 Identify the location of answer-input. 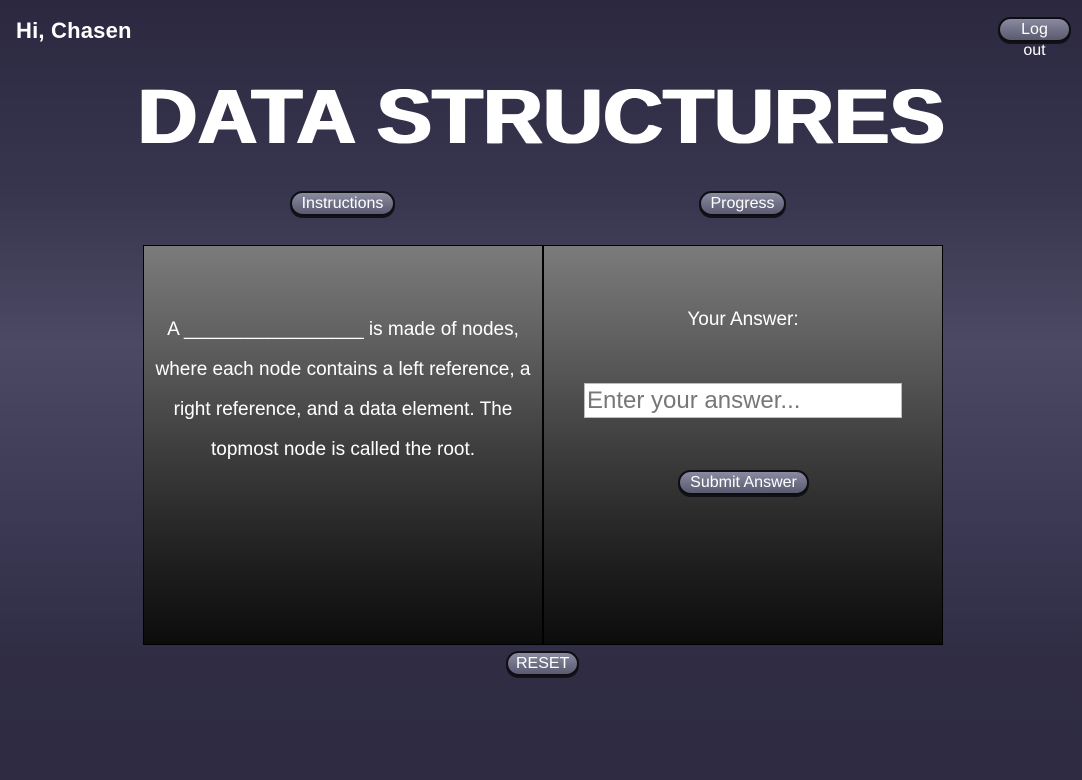
(743, 400).